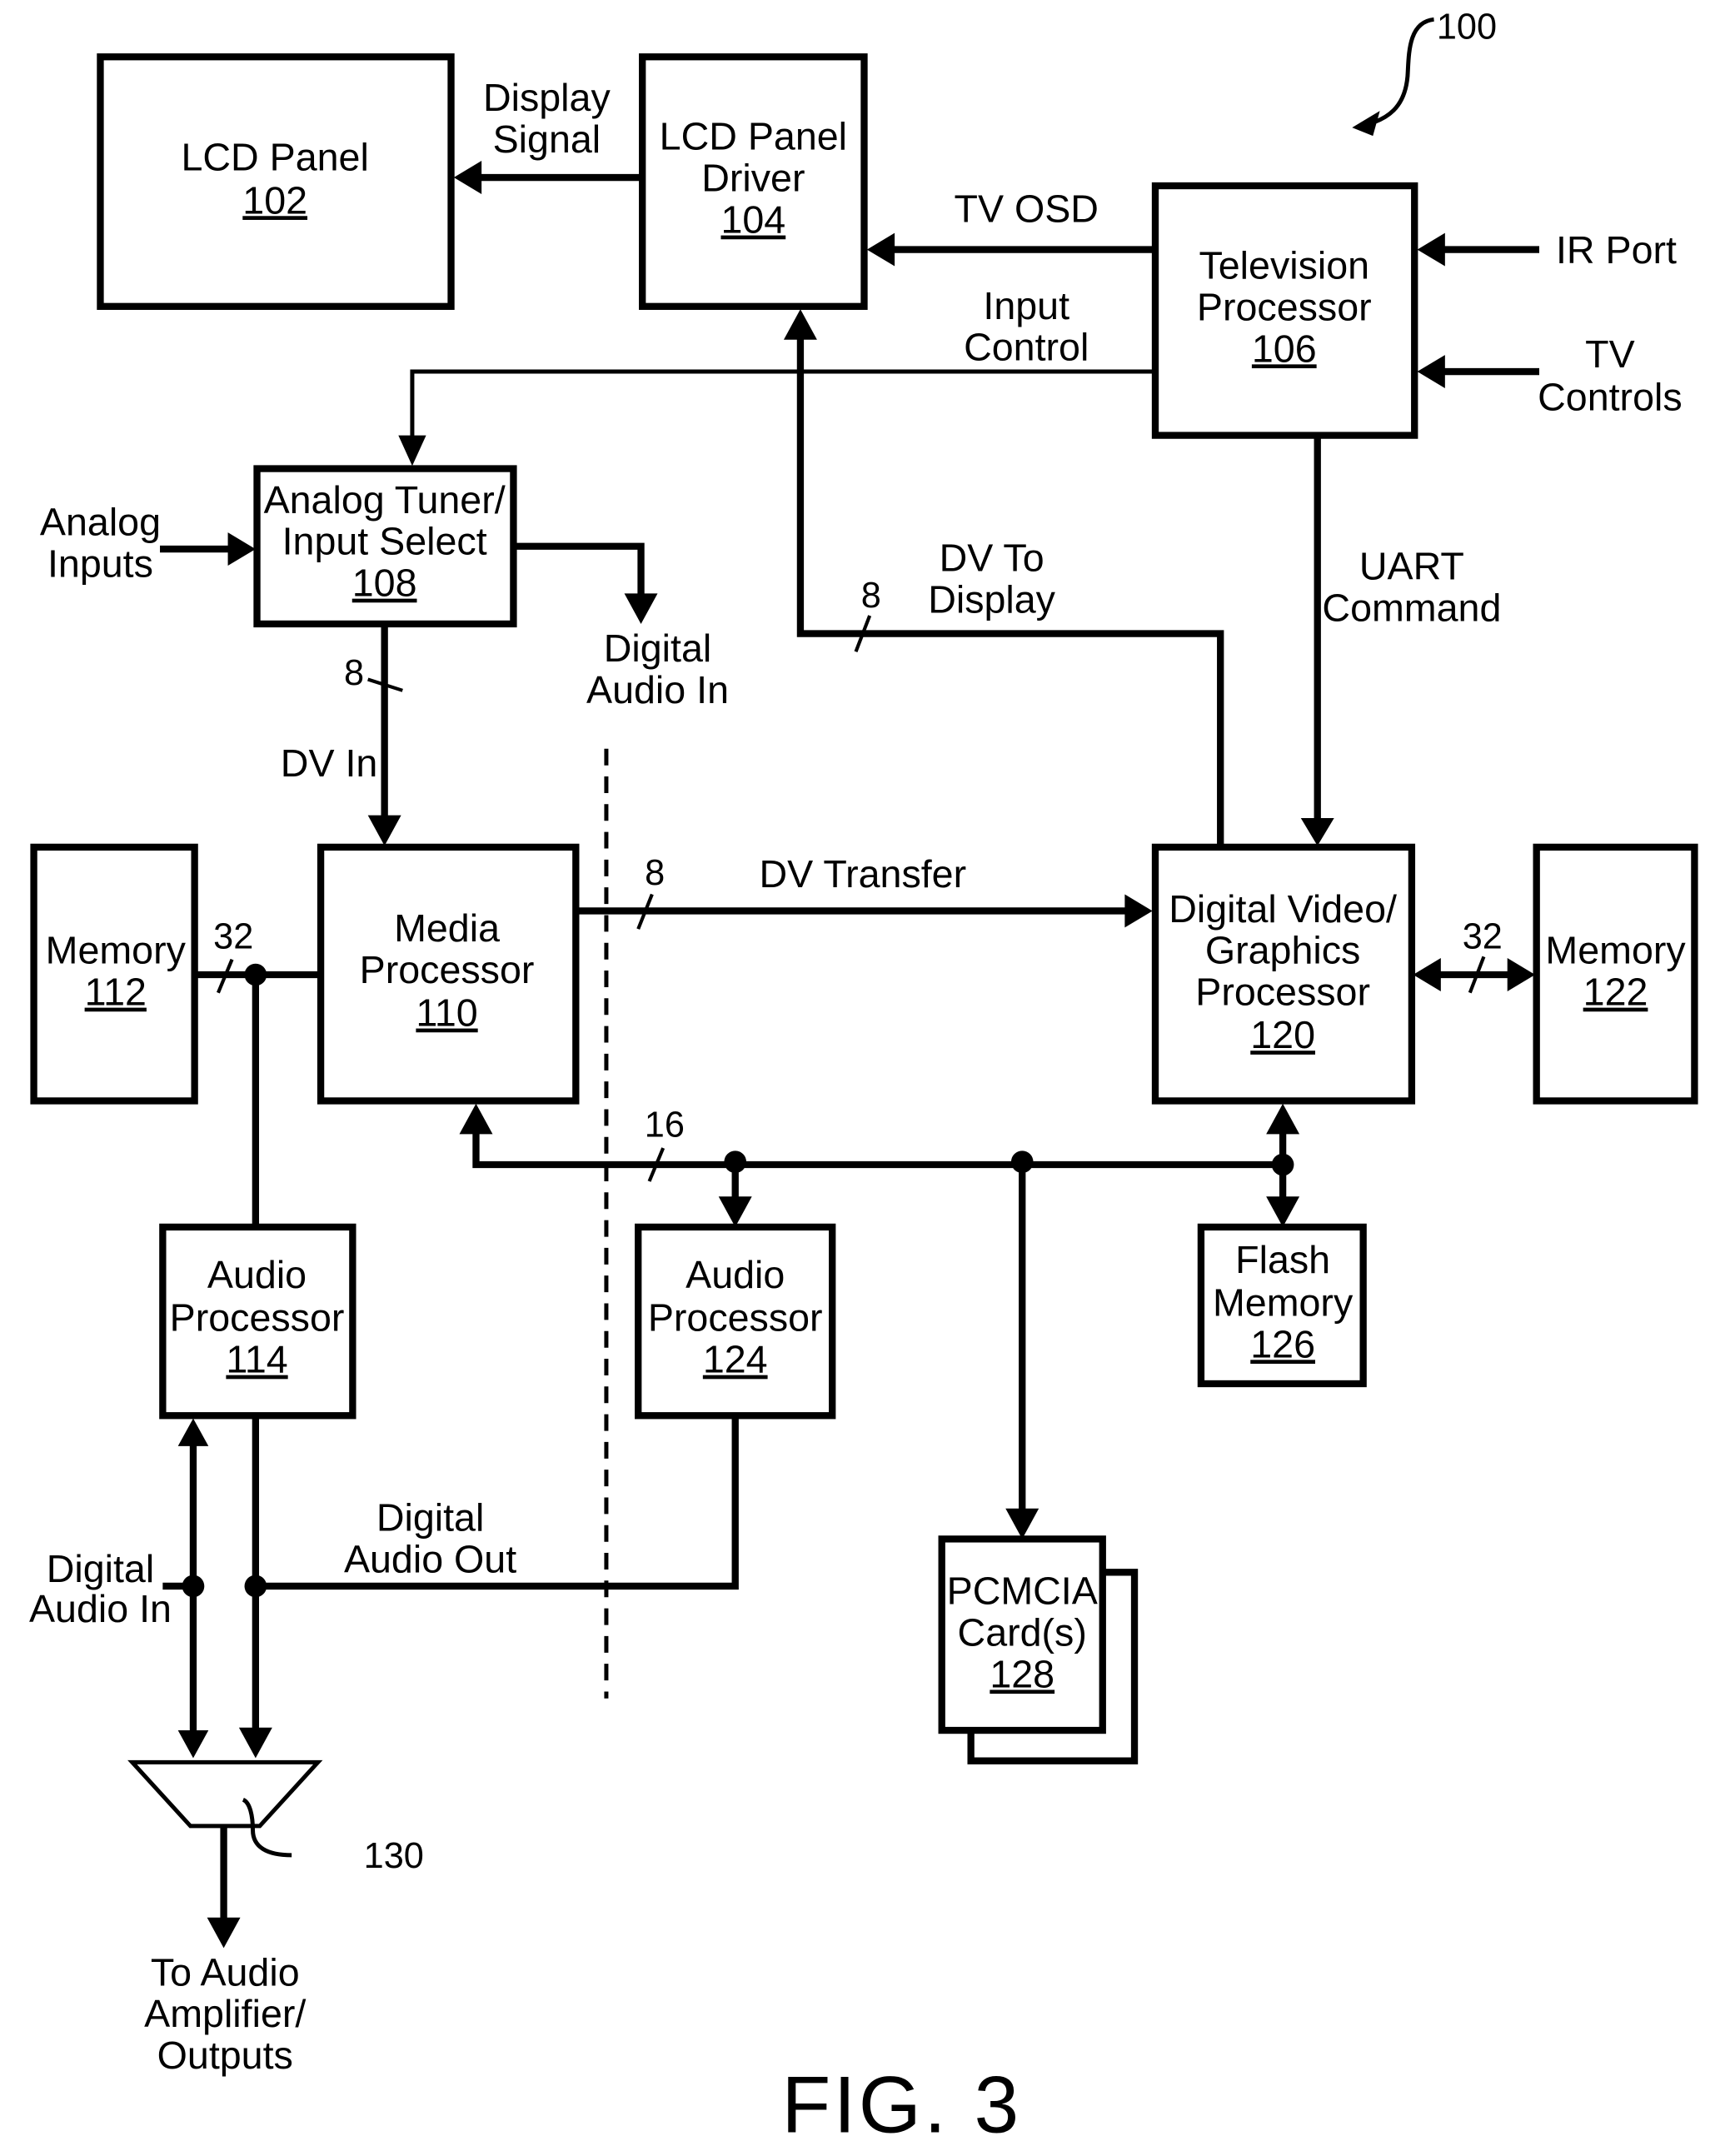 Image resolution: width=1720 pixels, height=2156 pixels. I want to click on lcd-driver-title-2: Driver, so click(753, 178).